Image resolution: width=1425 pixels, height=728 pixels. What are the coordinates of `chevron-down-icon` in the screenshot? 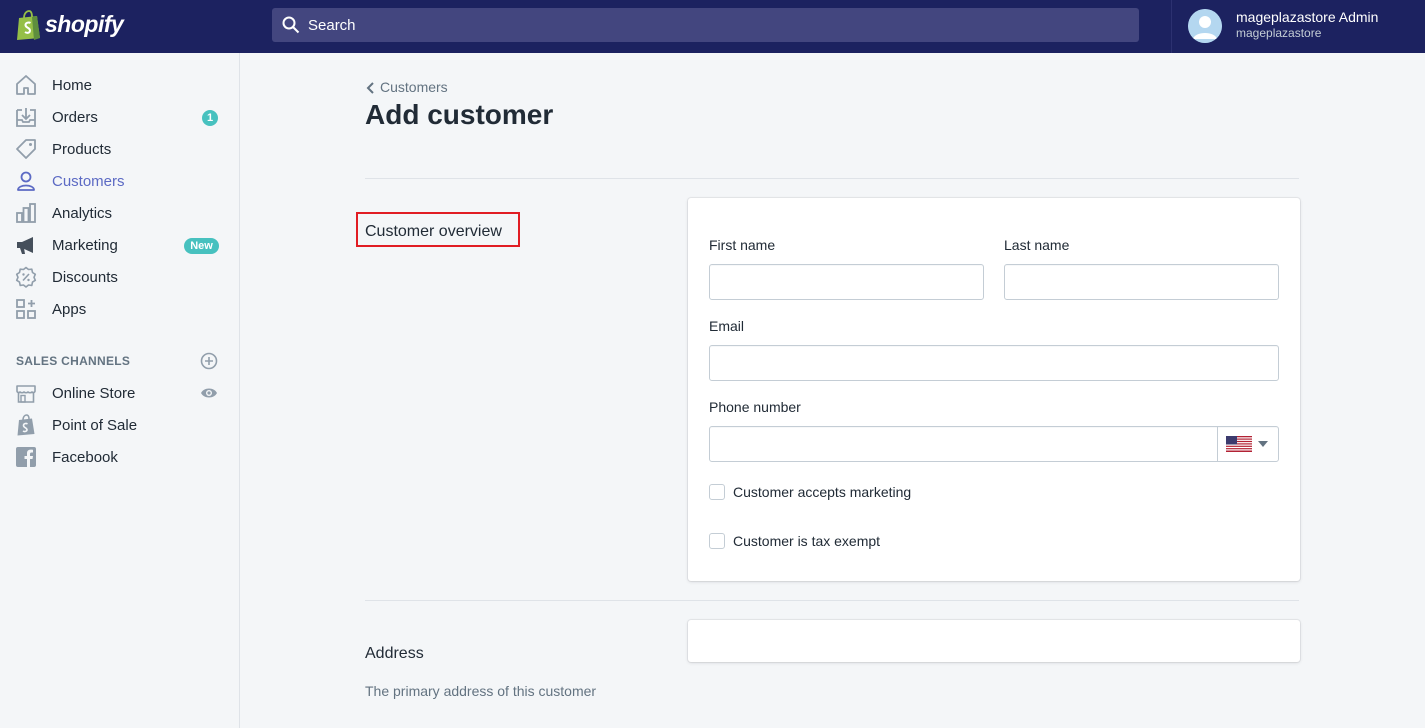 It's located at (1263, 444).